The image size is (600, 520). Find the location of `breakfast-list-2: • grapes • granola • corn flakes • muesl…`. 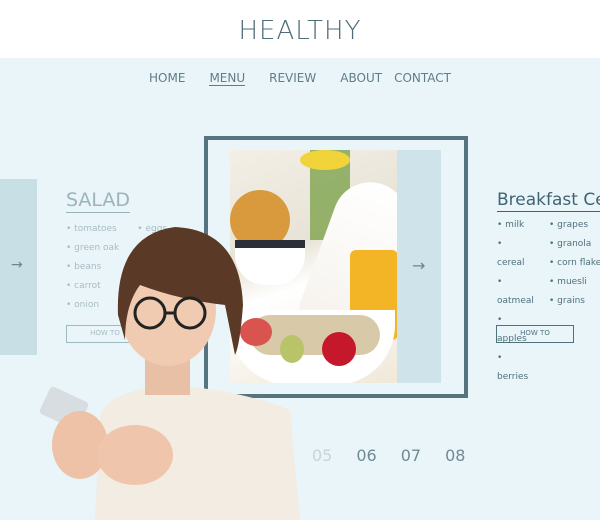

breakfast-list-2: • grapes • granola • corn flakes • muesl… is located at coordinates (574, 263).